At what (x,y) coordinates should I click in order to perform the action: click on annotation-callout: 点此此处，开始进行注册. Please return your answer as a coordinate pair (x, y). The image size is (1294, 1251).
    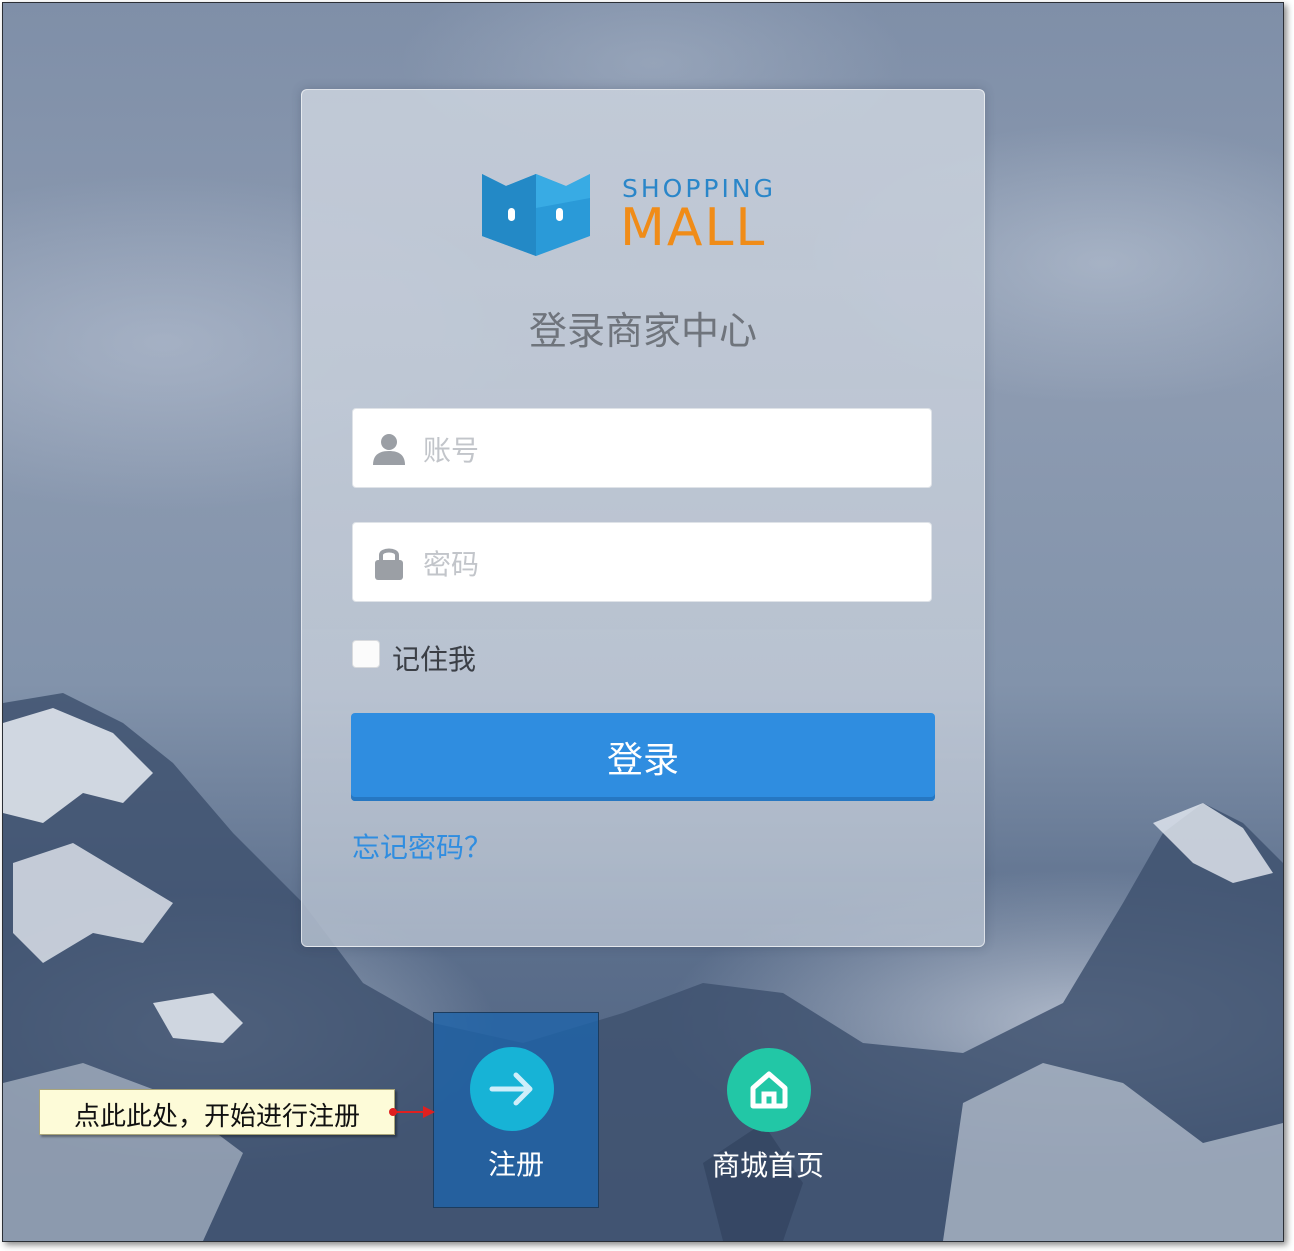
    Looking at the image, I should click on (217, 1112).